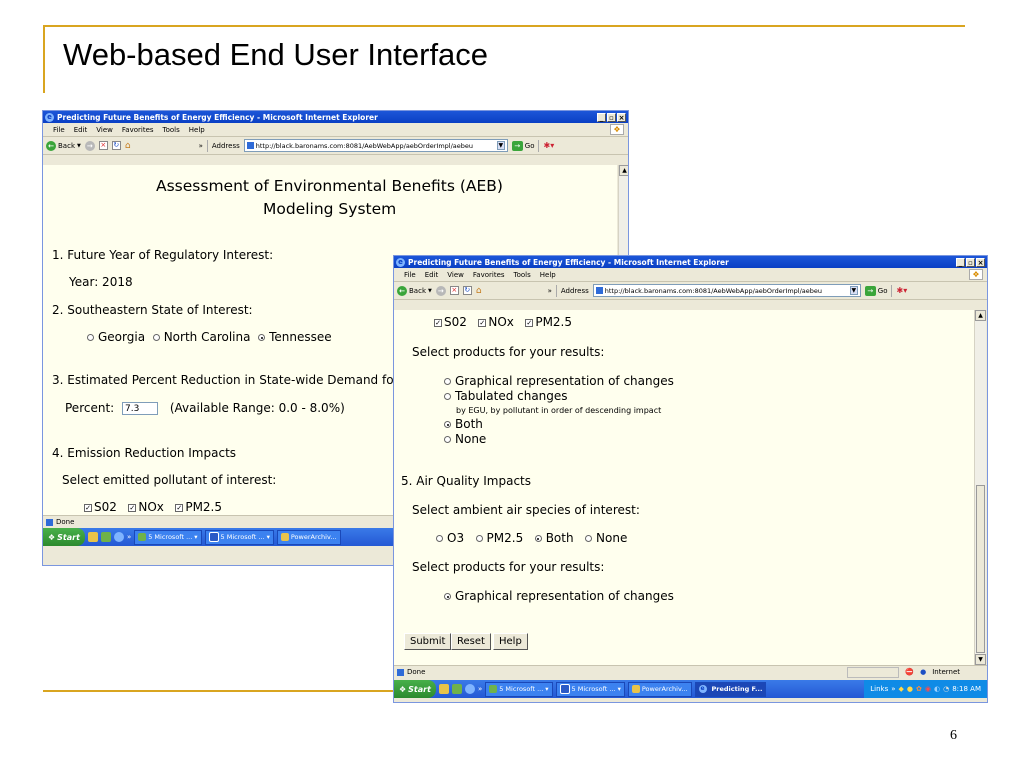 The width and height of the screenshot is (1024, 768). What do you see at coordinates (919, 689) in the screenshot?
I see `tray-antivirus-icon: ✿` at bounding box center [919, 689].